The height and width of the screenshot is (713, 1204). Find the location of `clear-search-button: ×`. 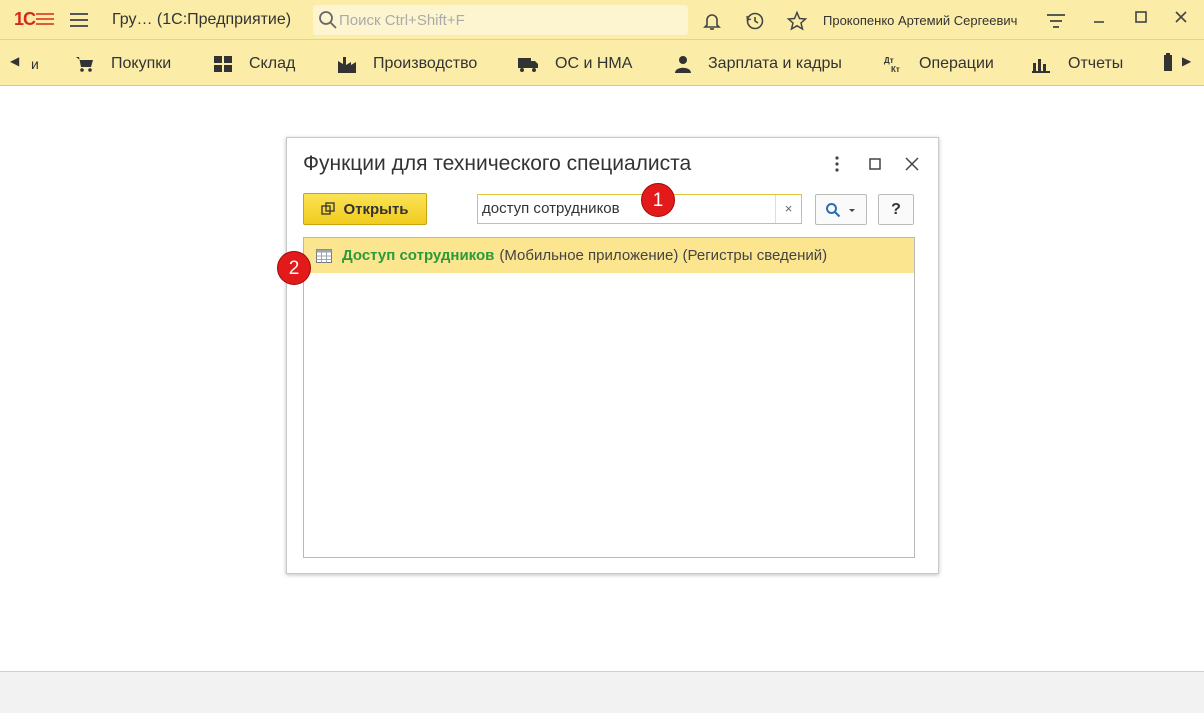

clear-search-button: × is located at coordinates (788, 209).